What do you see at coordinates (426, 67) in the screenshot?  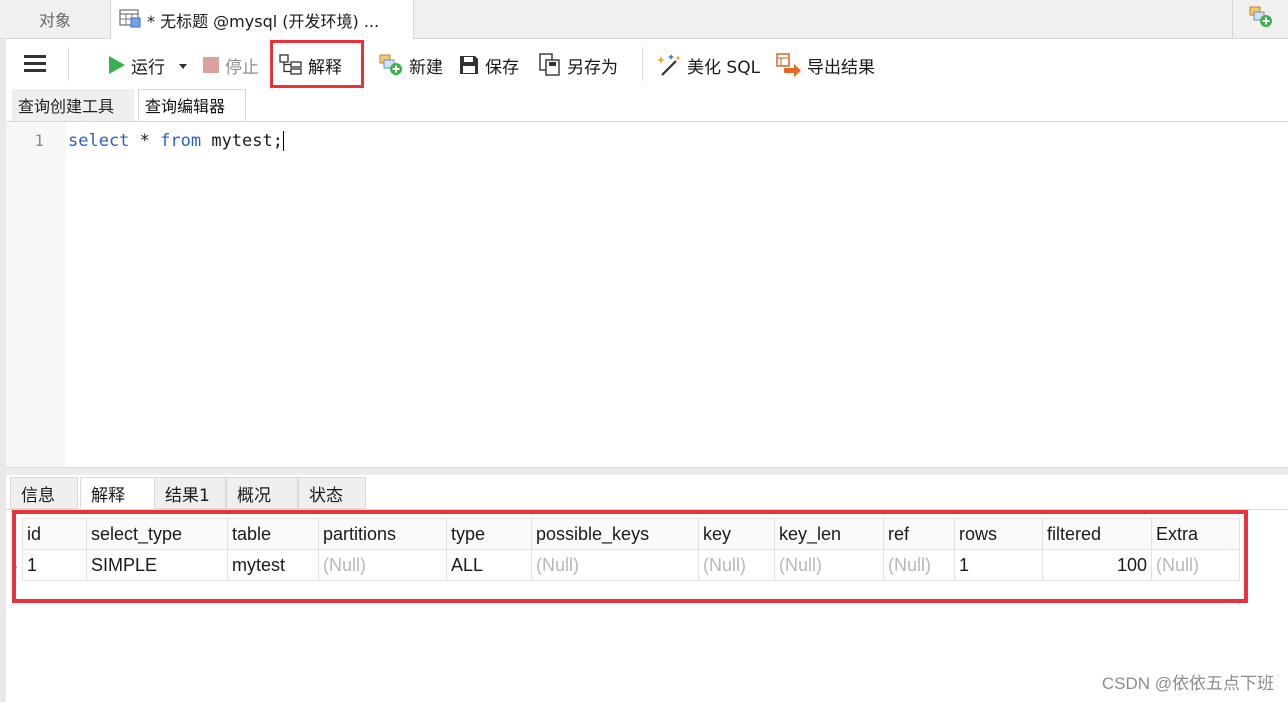 I see `new-label: 新建` at bounding box center [426, 67].